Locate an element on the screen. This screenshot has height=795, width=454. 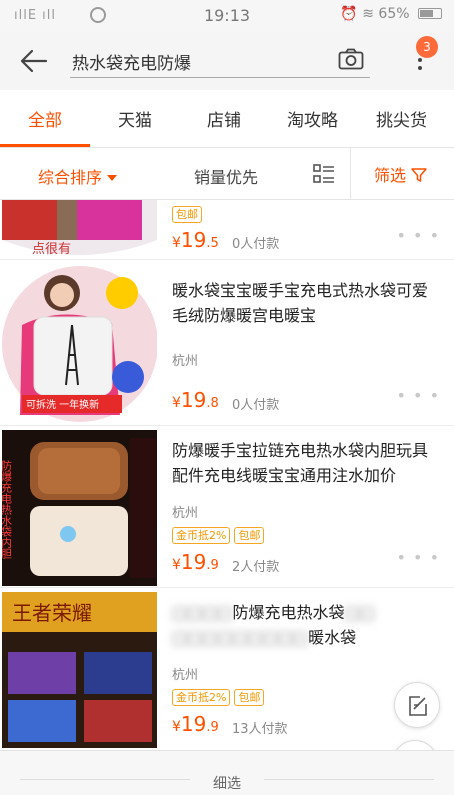
product-price: ¥19.8 is located at coordinates (195, 400).